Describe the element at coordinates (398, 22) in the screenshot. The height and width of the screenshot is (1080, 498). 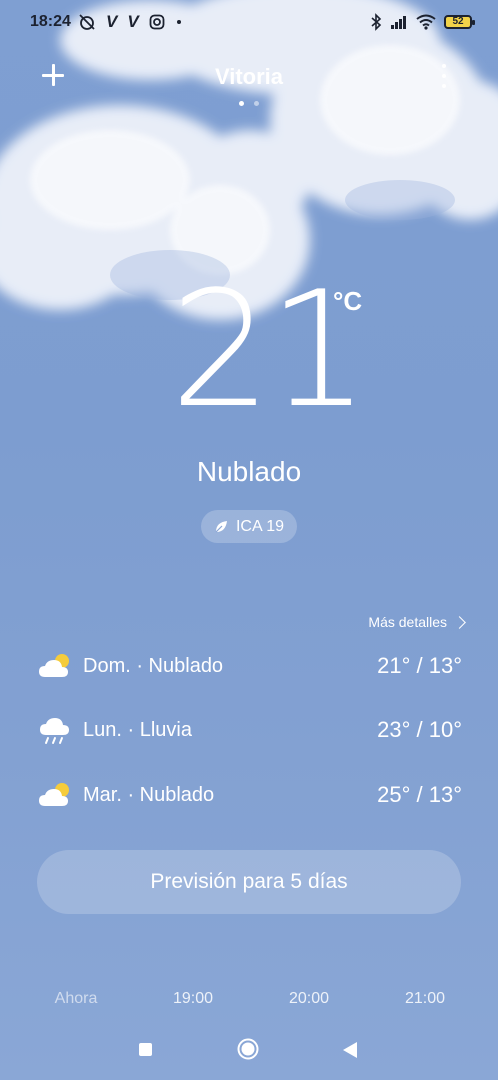
I see `signal-icon` at that location.